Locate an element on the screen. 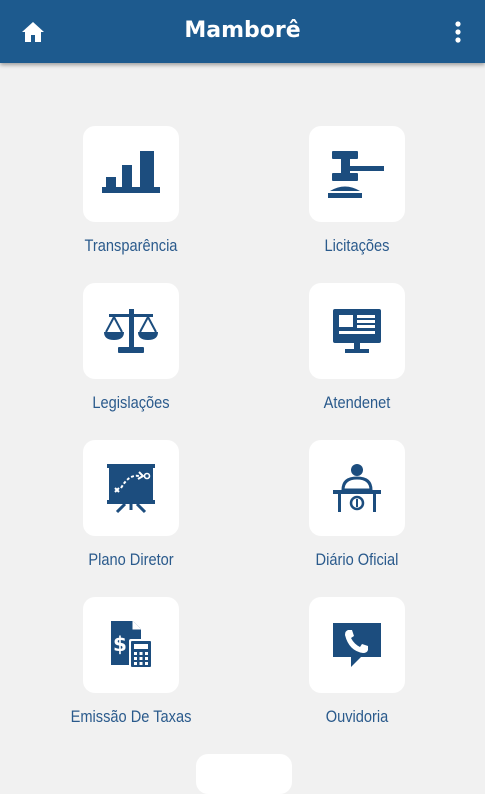 The height and width of the screenshot is (794, 485). tile-label: Plano Diretor is located at coordinates (131, 559).